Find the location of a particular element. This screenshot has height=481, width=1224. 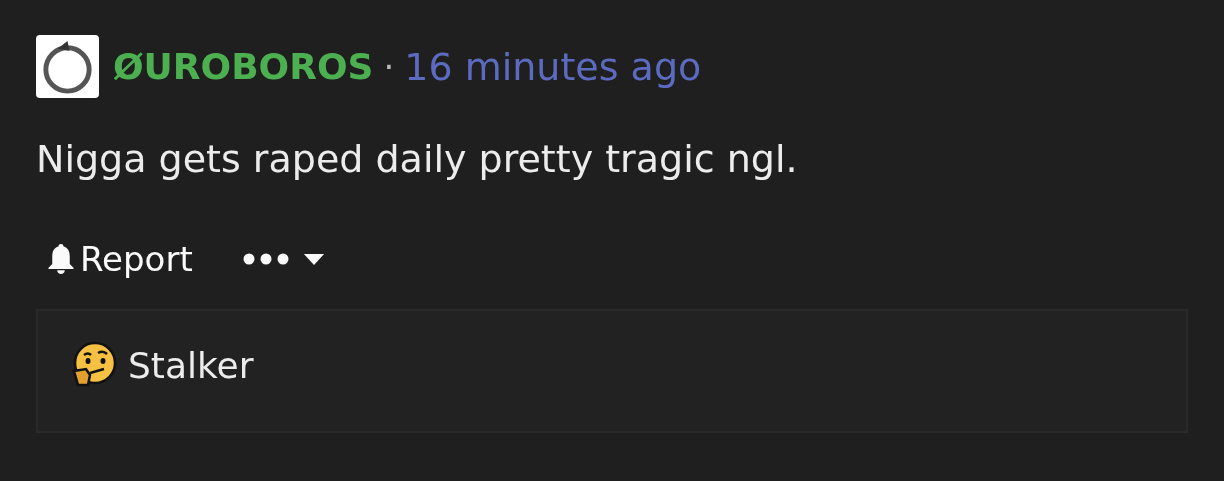

report-button: Report is located at coordinates (119, 259).